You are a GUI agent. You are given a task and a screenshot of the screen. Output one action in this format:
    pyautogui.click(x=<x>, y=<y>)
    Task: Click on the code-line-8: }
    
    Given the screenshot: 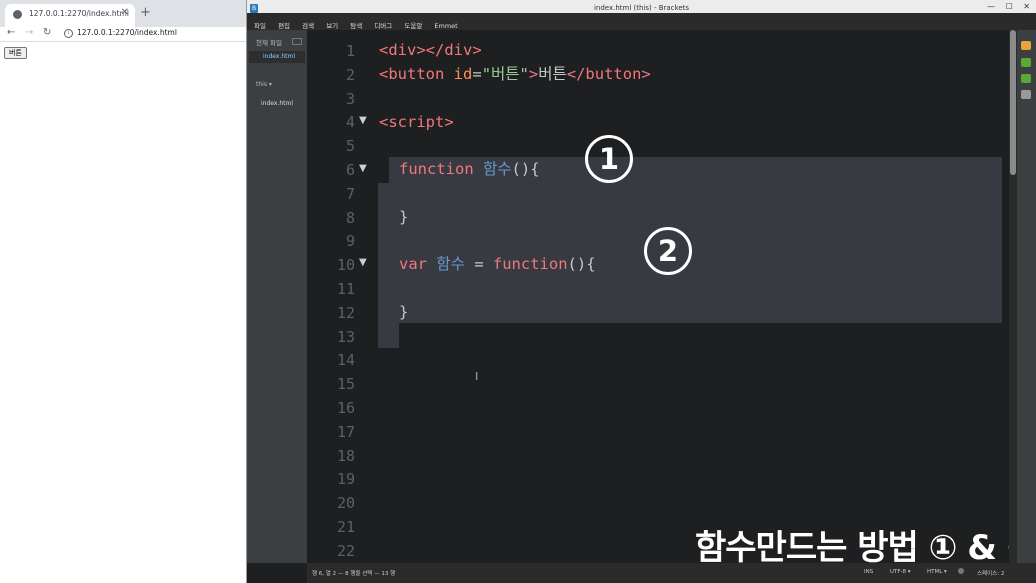 What is the action you would take?
    pyautogui.click(x=403, y=217)
    